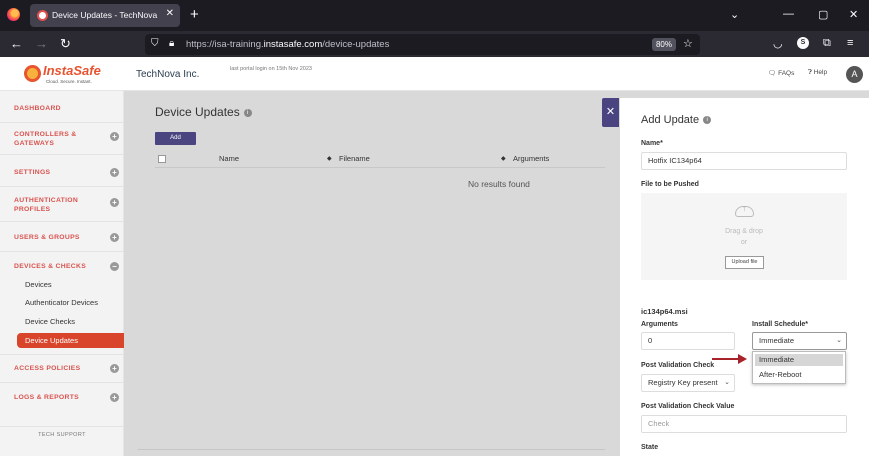 This screenshot has width=869, height=456. Describe the element at coordinates (853, 14) in the screenshot. I see `close-window-icon: ✕` at that location.